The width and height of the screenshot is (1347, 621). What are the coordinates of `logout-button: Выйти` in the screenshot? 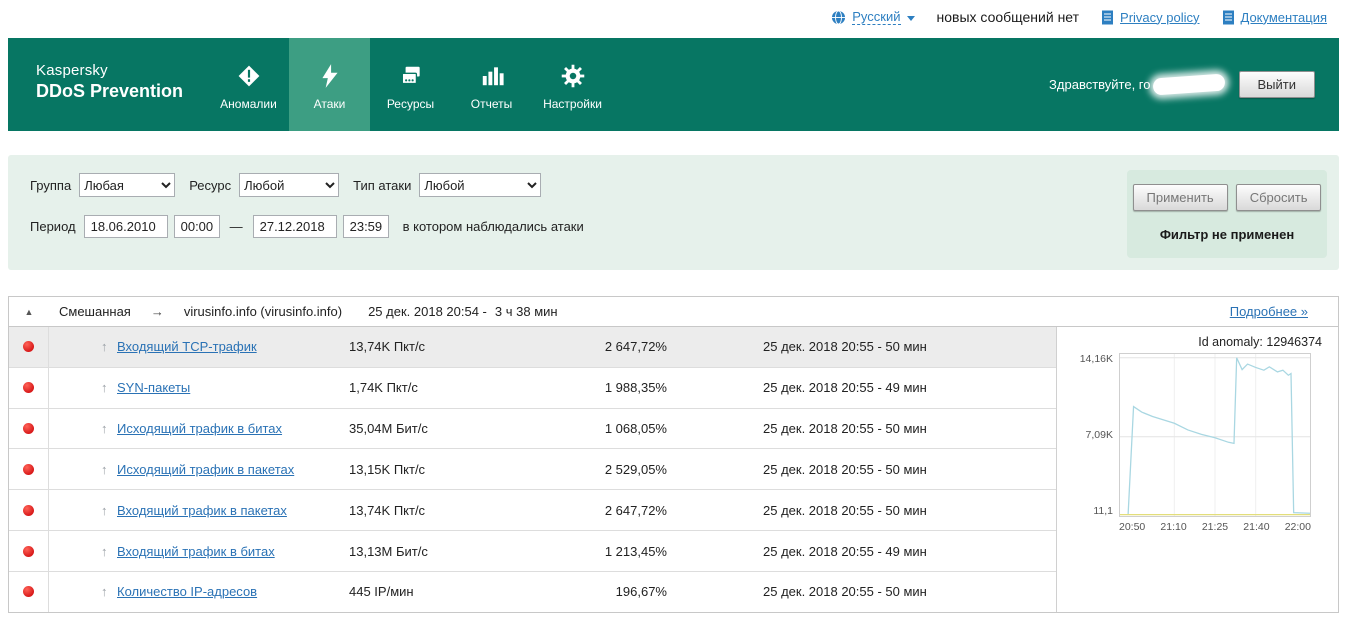 It's located at (1276, 84).